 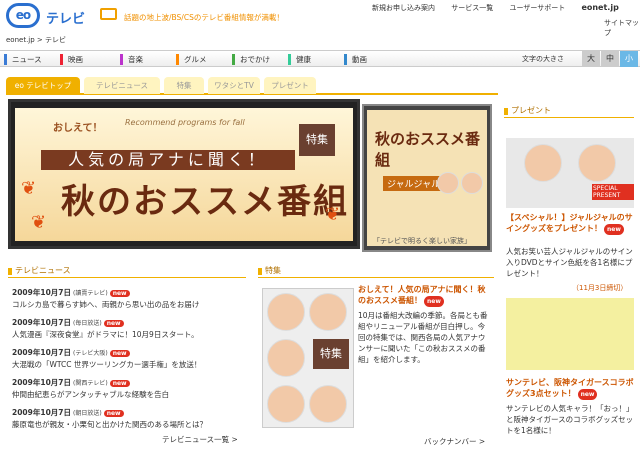 I want to click on feature-image: 特集, so click(x=308, y=358).